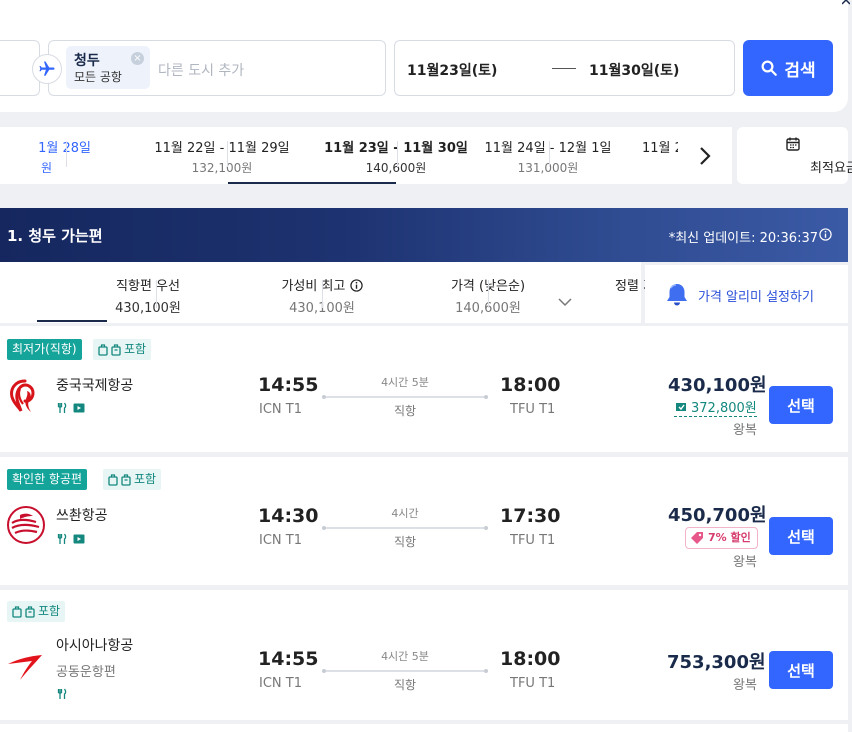 The width and height of the screenshot is (852, 732). What do you see at coordinates (108, 67) in the screenshot?
I see `destination-chip: 청두 모든 공항 ×` at bounding box center [108, 67].